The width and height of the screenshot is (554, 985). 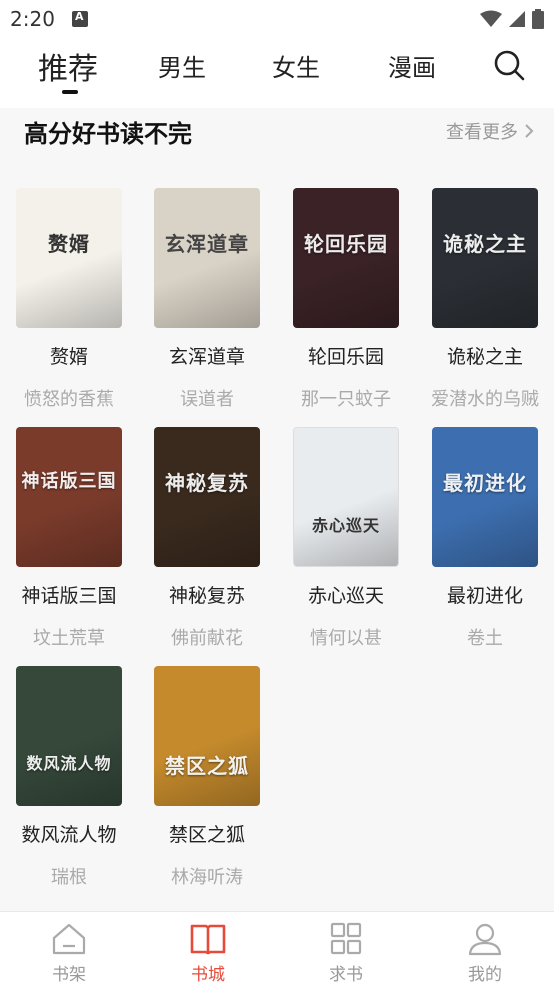 What do you see at coordinates (346, 399) in the screenshot?
I see `book-author: 那一只蚊子` at bounding box center [346, 399].